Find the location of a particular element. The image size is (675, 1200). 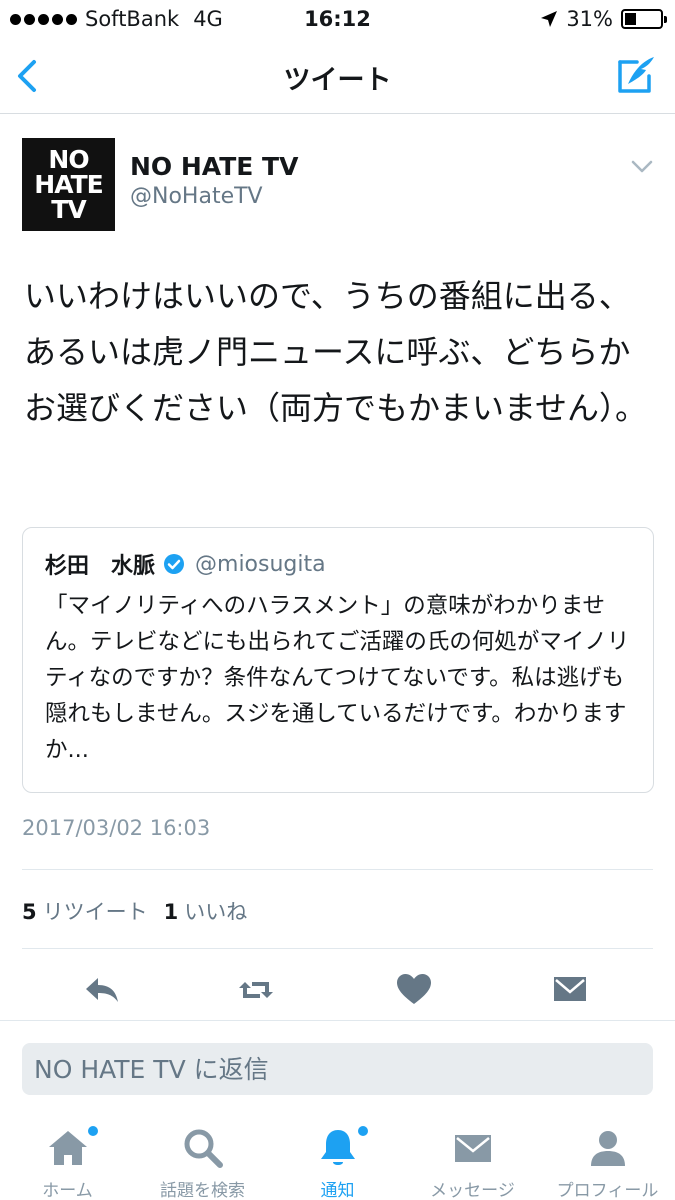

avatar: NO HATE TV is located at coordinates (68, 184).